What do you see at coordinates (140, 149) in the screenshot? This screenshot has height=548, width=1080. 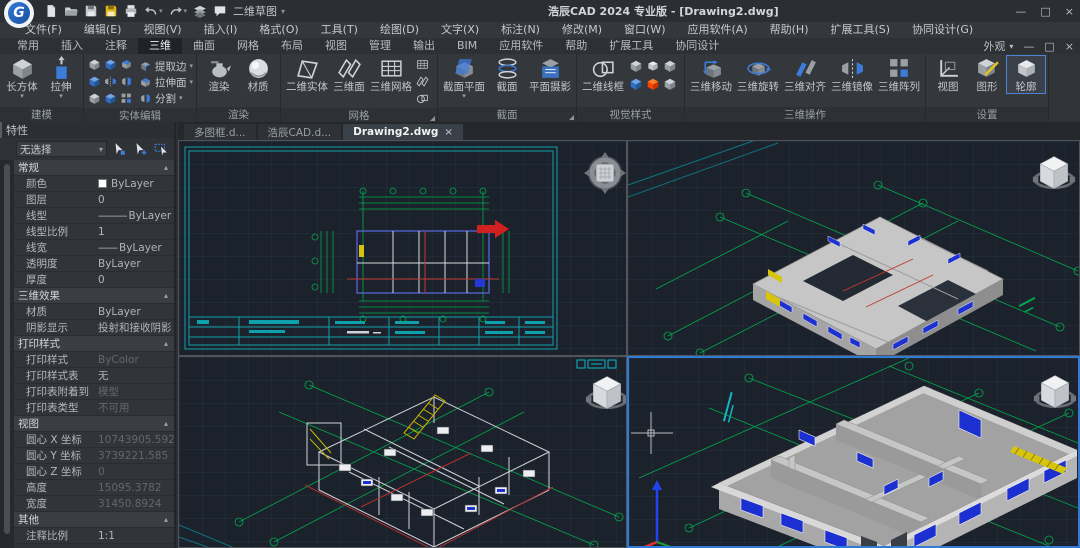 I see `select-objects-button` at bounding box center [140, 149].